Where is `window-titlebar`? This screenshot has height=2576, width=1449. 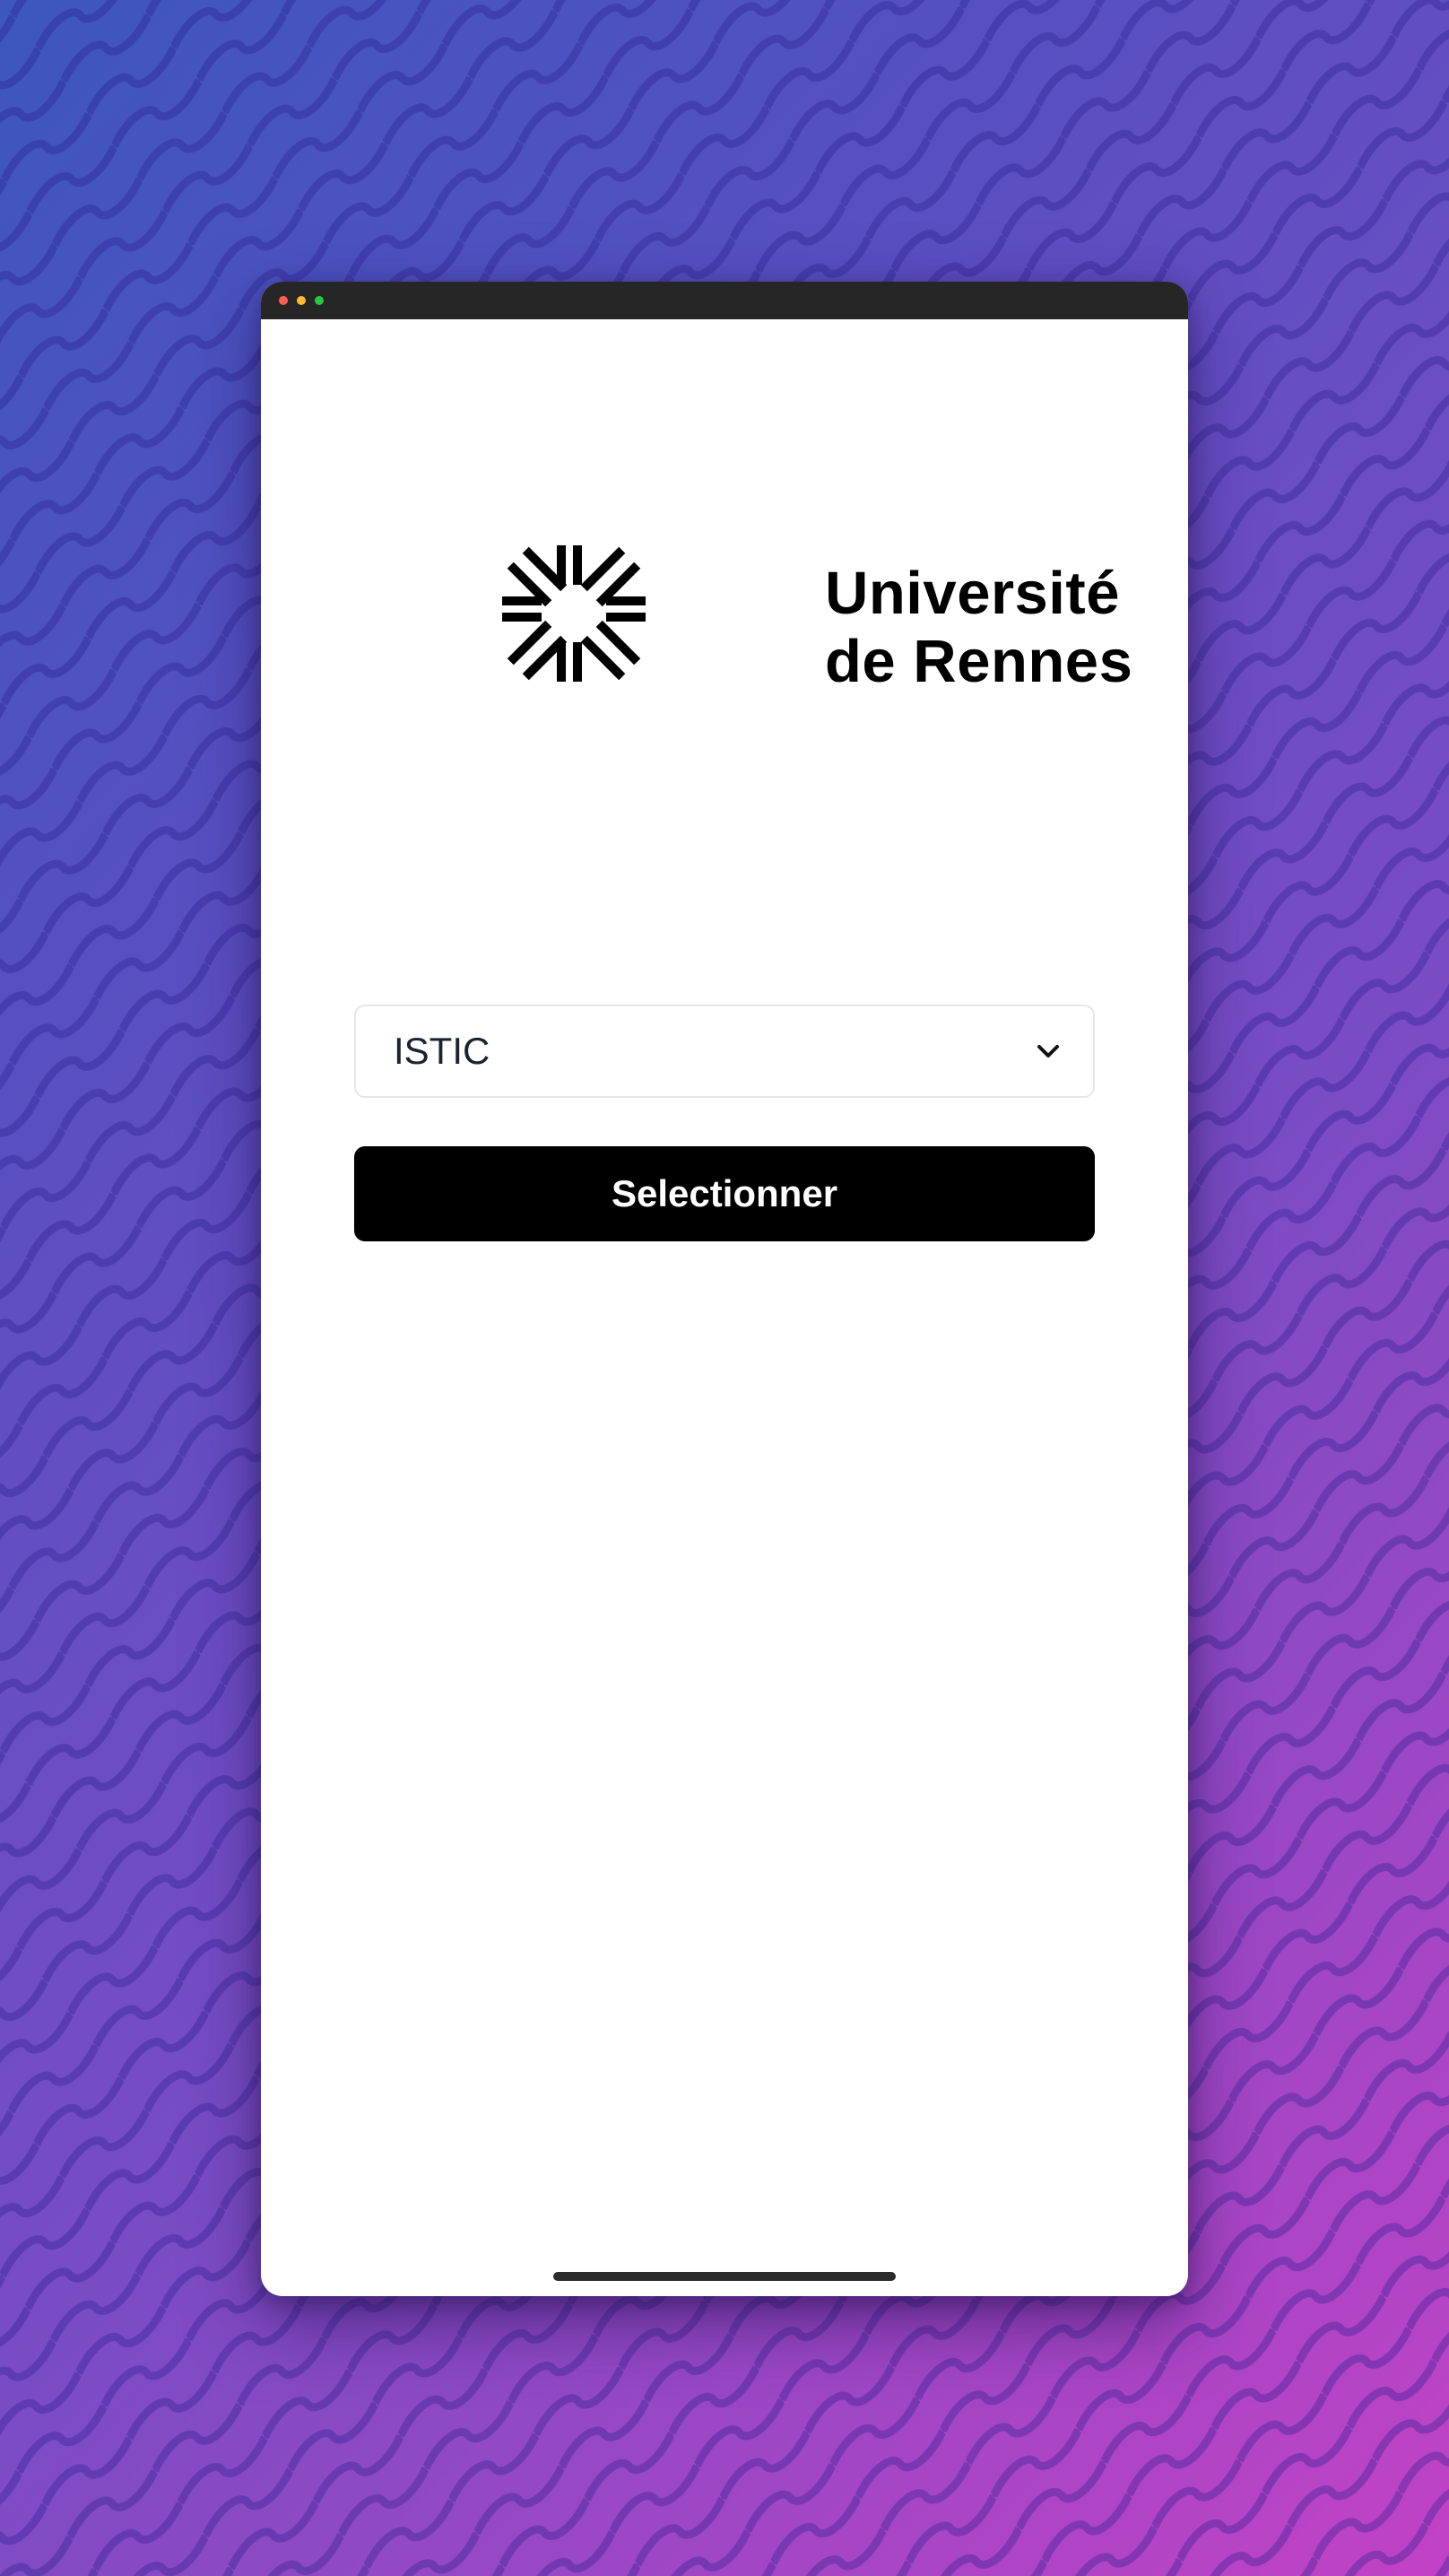
window-titlebar is located at coordinates (724, 300).